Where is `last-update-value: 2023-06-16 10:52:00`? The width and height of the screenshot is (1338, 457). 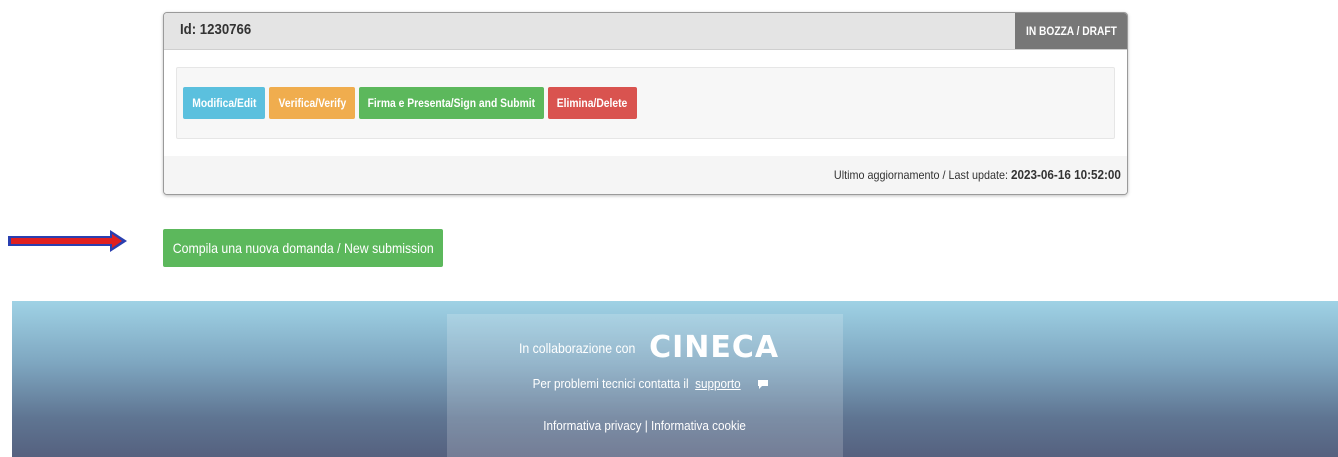 last-update-value: 2023-06-16 10:52:00 is located at coordinates (1066, 174).